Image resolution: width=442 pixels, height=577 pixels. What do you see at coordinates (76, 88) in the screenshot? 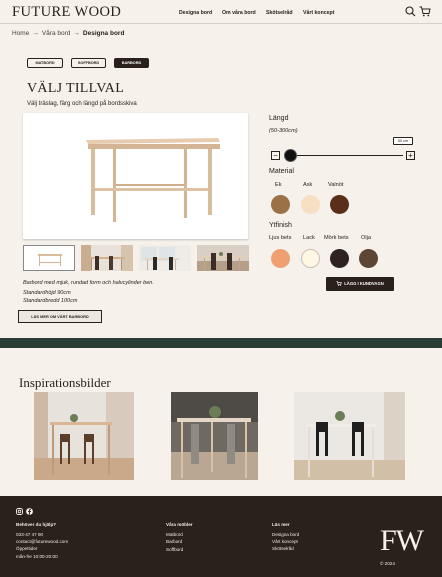
I see `page-title: VÄLJ TILLVAL` at bounding box center [76, 88].